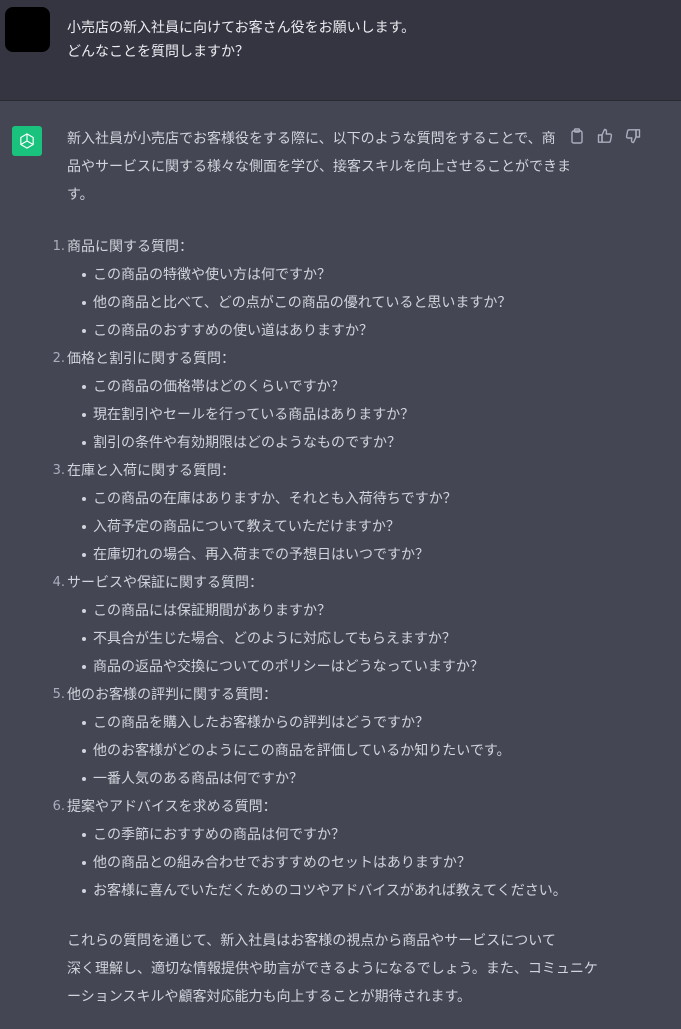  I want to click on user-message-line: 小売店の新入社員に向けてお客さん役をお願いします。, so click(241, 28).